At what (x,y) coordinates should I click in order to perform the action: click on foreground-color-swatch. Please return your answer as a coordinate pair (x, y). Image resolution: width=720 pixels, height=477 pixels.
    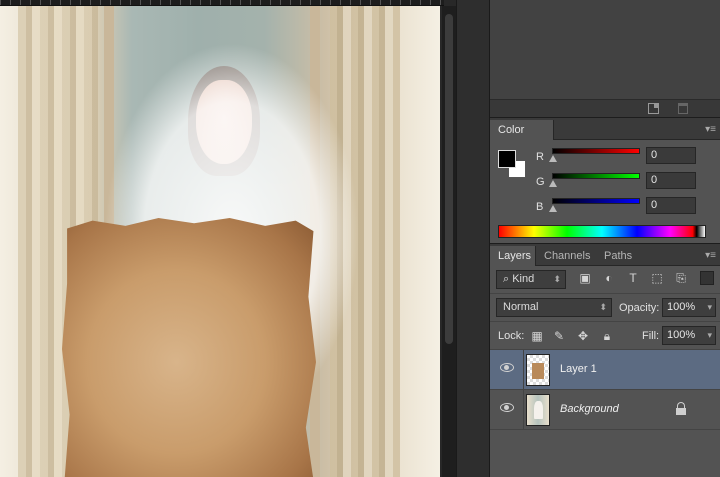
    Looking at the image, I should click on (507, 159).